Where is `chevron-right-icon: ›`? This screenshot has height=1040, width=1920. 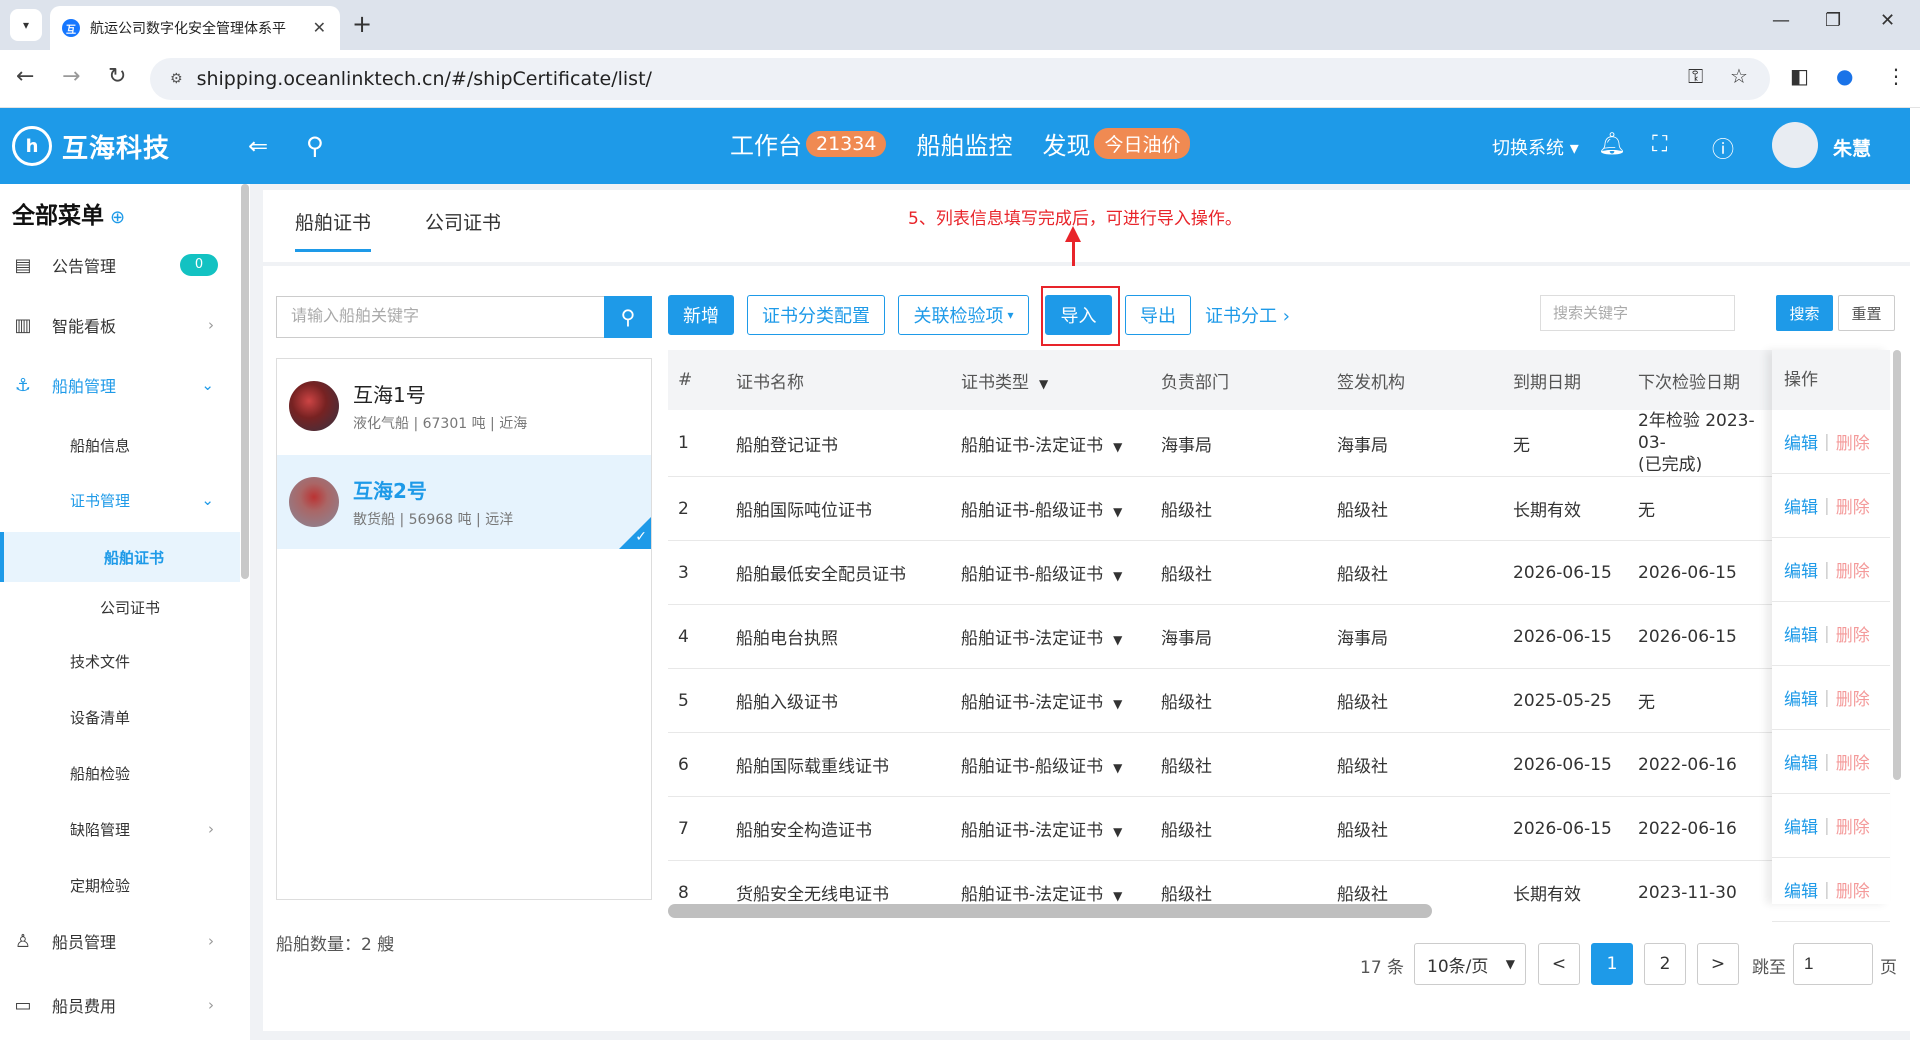
chevron-right-icon: › is located at coordinates (211, 829).